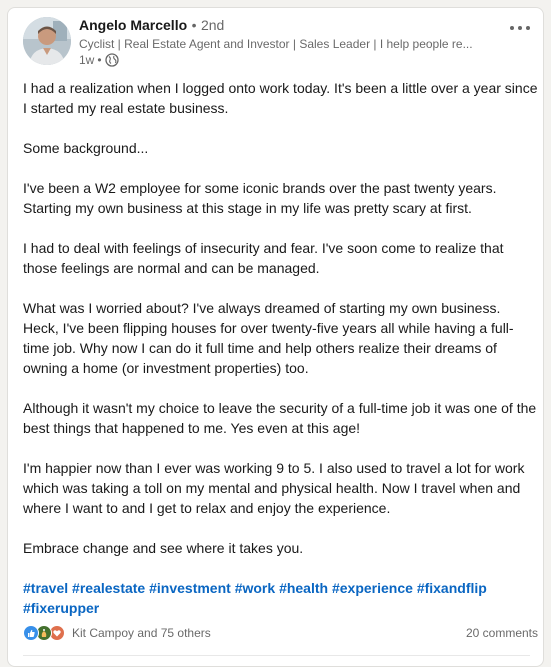 This screenshot has width=551, height=667. What do you see at coordinates (280, 633) in the screenshot?
I see `social-counts: Kit Campoy and 75 others 20 comments` at bounding box center [280, 633].